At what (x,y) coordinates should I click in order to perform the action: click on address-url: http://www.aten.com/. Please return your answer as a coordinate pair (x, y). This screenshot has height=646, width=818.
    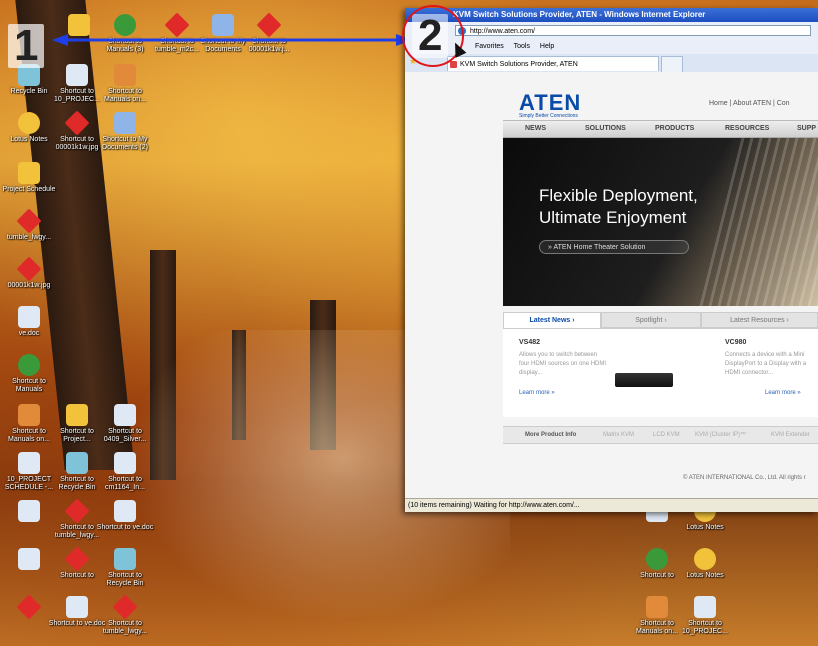
    Looking at the image, I should click on (502, 31).